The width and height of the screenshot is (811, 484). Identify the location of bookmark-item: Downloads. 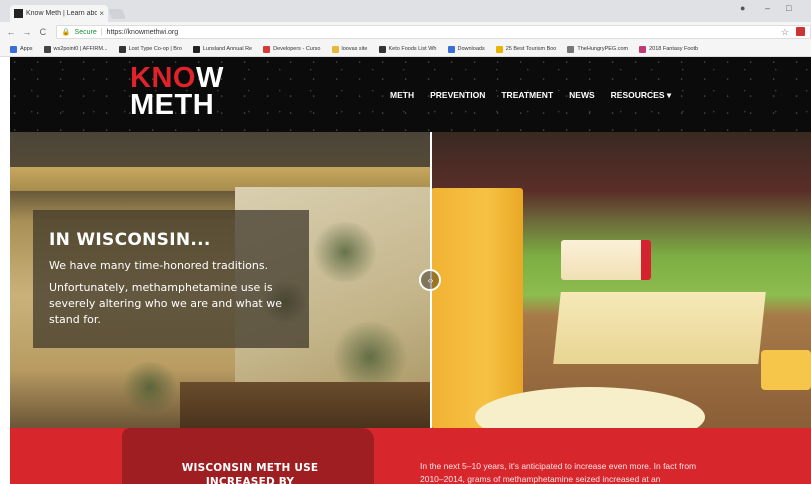
(466, 49).